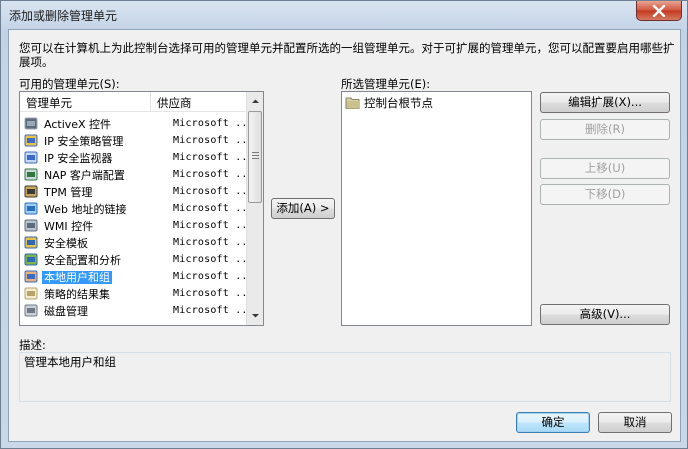  Describe the element at coordinates (31, 123) in the screenshot. I see `activex-icon` at that location.